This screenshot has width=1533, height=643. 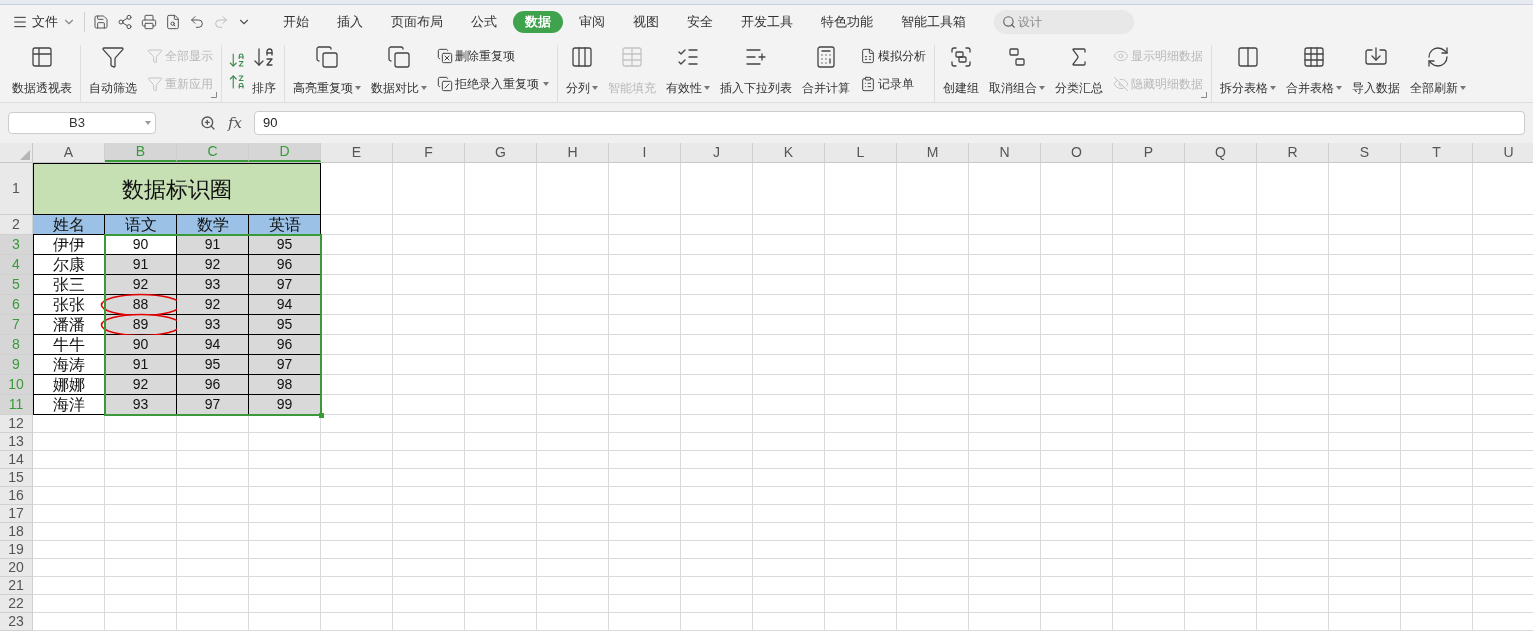 I want to click on column-header: I, so click(x=645, y=152).